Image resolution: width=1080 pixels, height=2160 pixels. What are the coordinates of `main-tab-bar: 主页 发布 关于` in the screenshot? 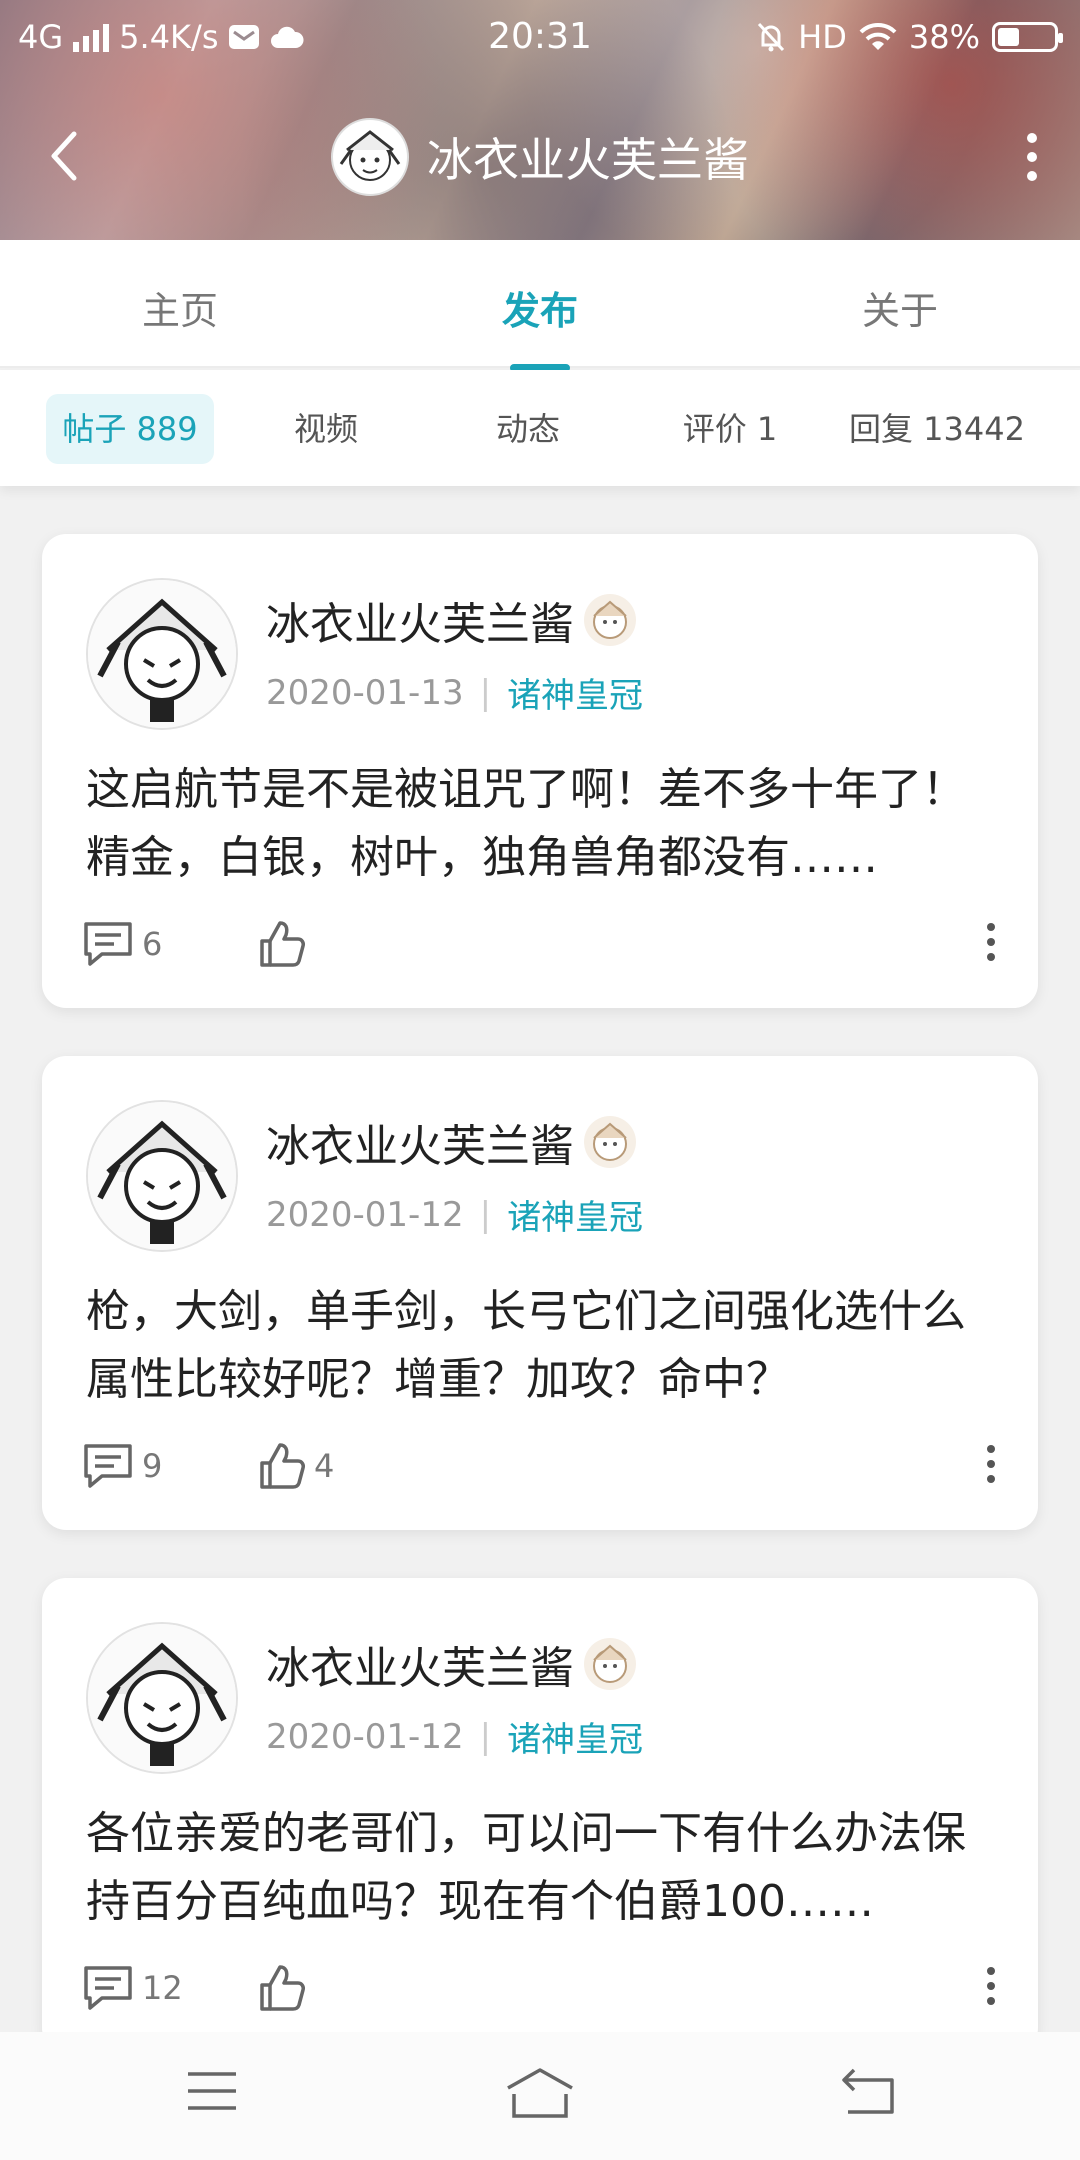 It's located at (540, 304).